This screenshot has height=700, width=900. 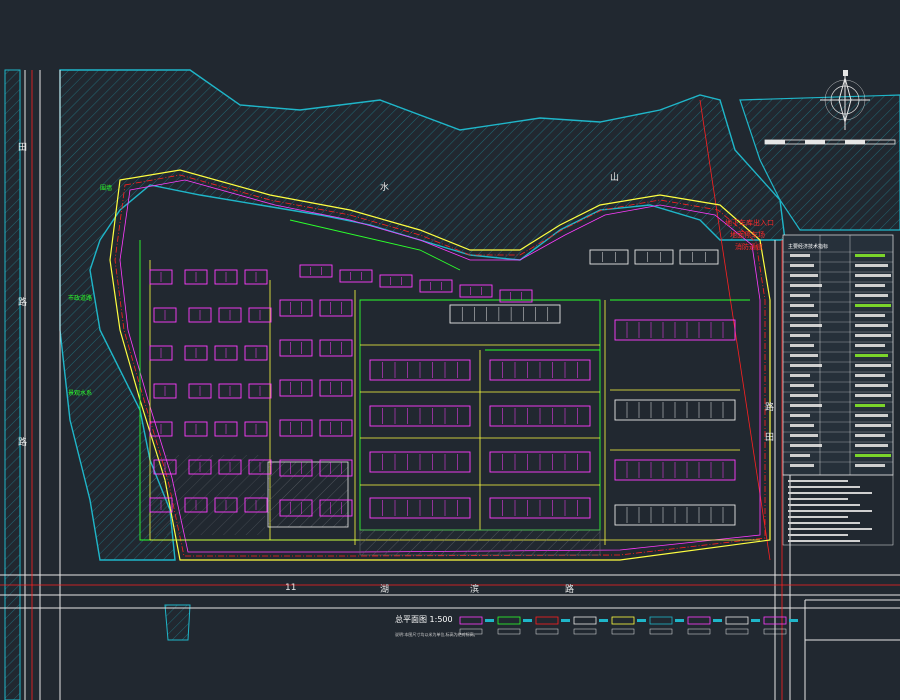 What do you see at coordinates (614, 177) in the screenshot?
I see `water-label-2: 山` at bounding box center [614, 177].